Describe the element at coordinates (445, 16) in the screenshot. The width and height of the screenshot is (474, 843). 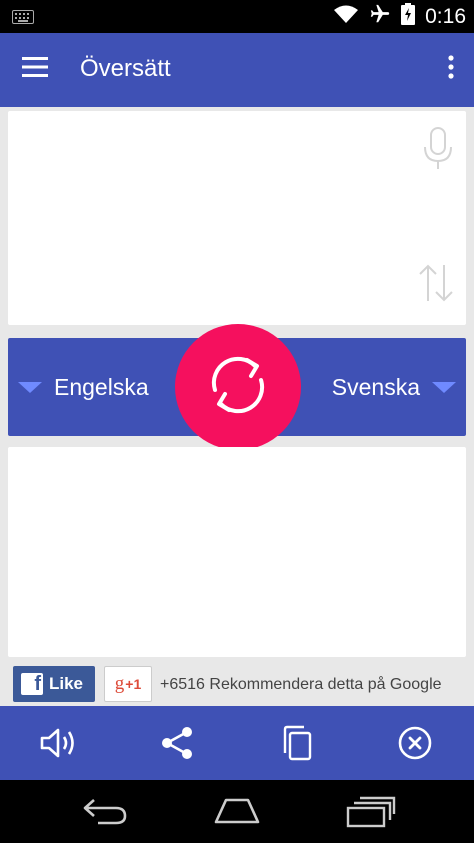
I see `status-time: 0:16` at that location.